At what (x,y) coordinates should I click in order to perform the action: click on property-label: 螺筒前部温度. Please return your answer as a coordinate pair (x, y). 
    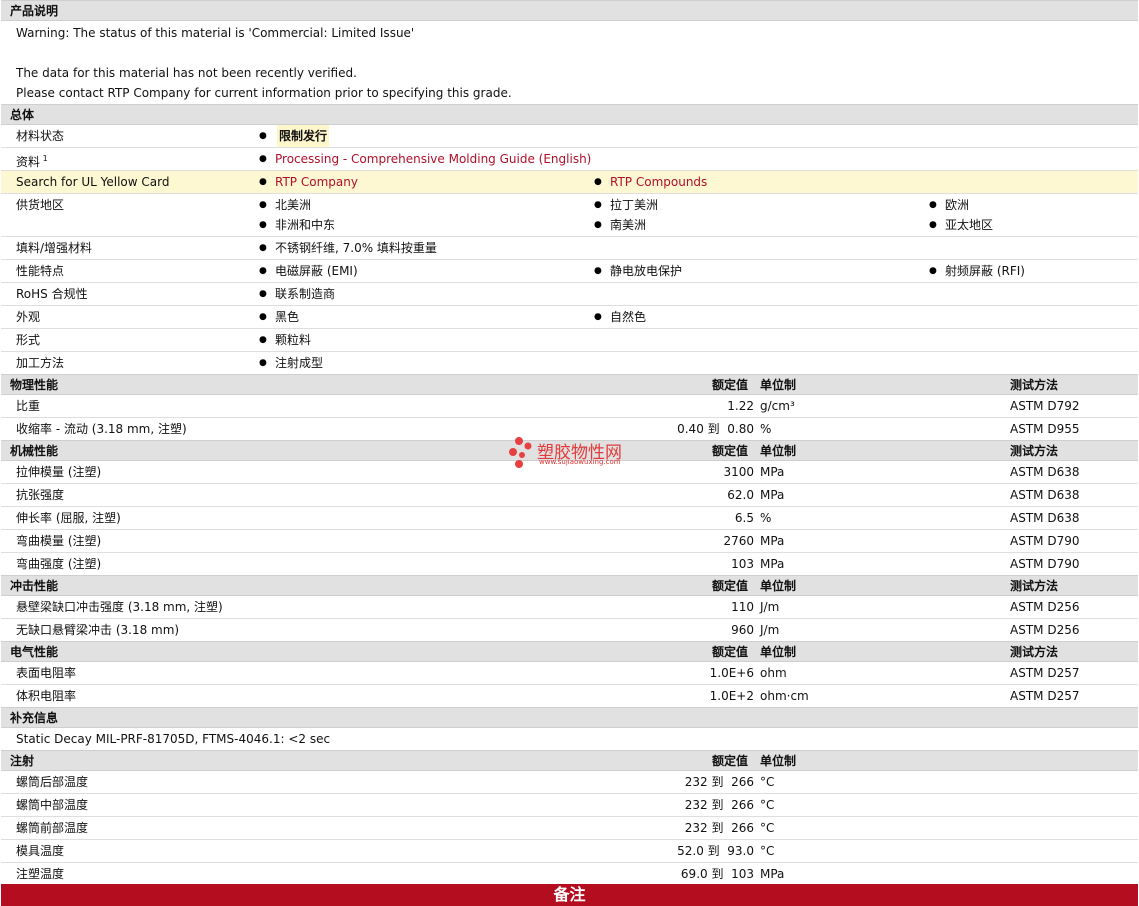
    Looking at the image, I should click on (52, 828).